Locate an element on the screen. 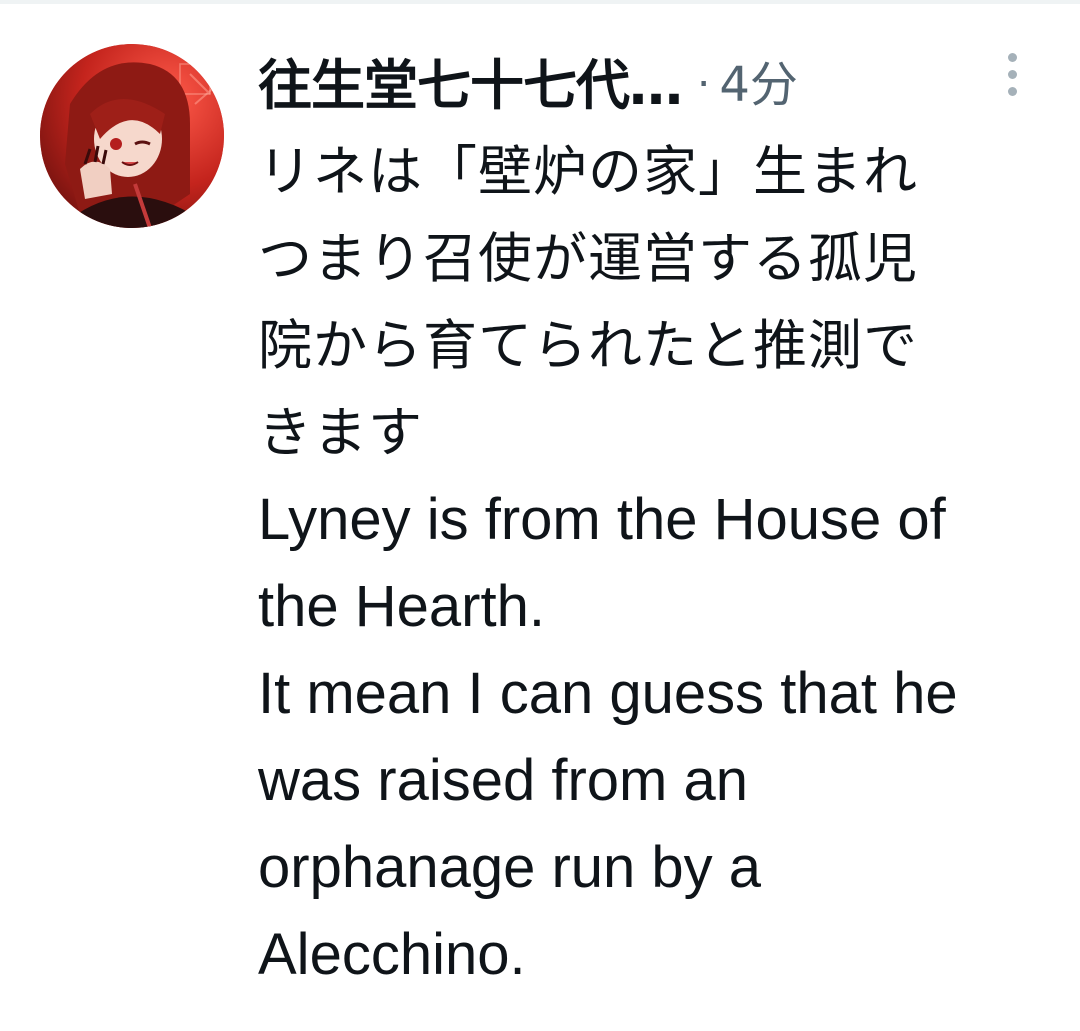  user-avatar is located at coordinates (132, 136).